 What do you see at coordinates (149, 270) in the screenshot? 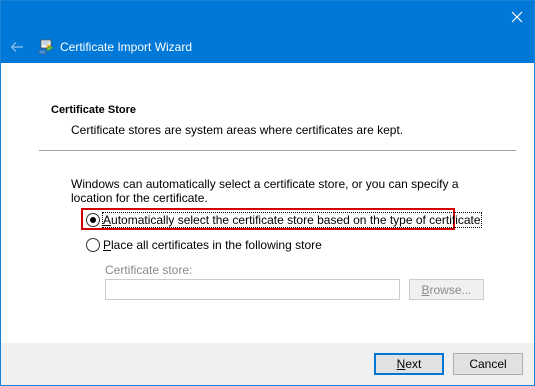
I see `certificate-store-label: Certificate store:` at bounding box center [149, 270].